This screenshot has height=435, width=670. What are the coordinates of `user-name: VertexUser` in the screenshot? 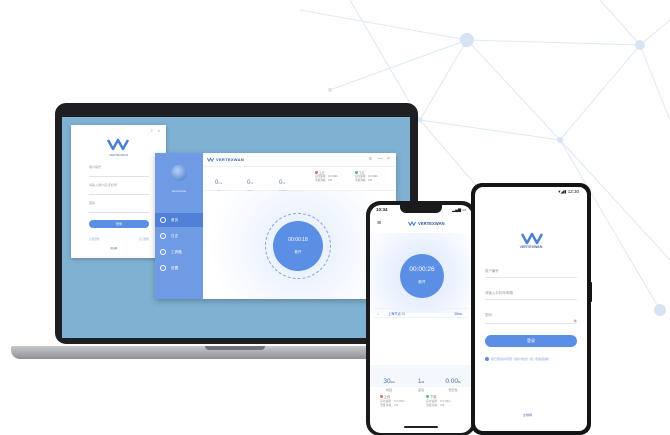 It's located at (179, 191).